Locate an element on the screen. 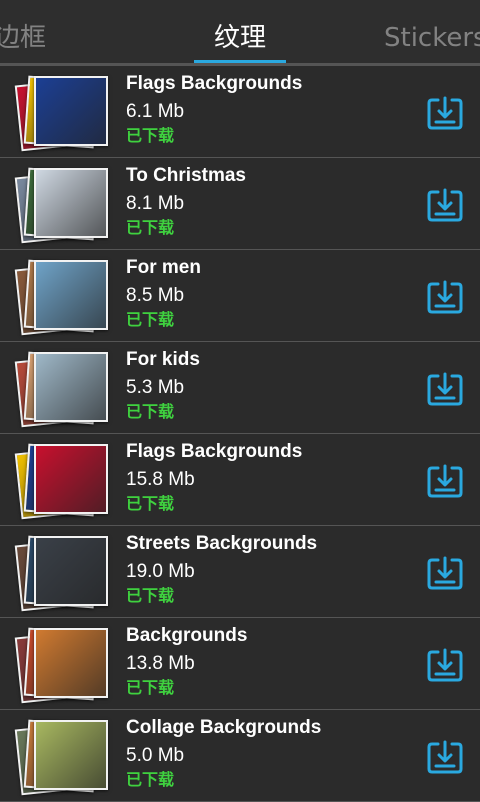 The image size is (480, 802). pack-size: 19.0 Mb is located at coordinates (160, 571).